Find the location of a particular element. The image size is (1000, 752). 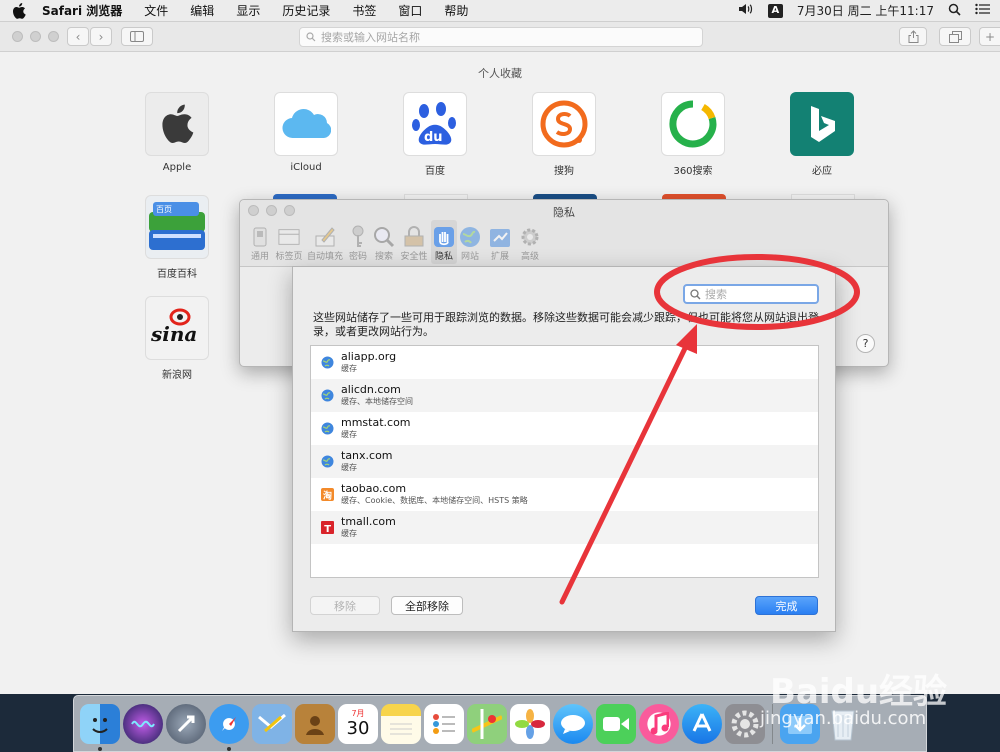

menu-app-name: Safari 浏览器 is located at coordinates (82, 10).